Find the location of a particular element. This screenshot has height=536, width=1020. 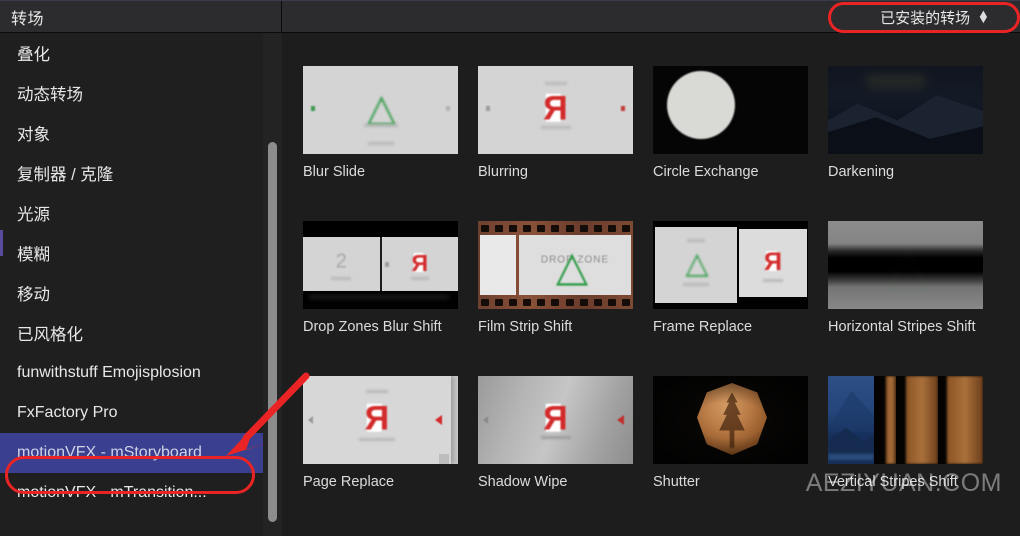

logo-r-icon: Я is located at coordinates (555, 108).